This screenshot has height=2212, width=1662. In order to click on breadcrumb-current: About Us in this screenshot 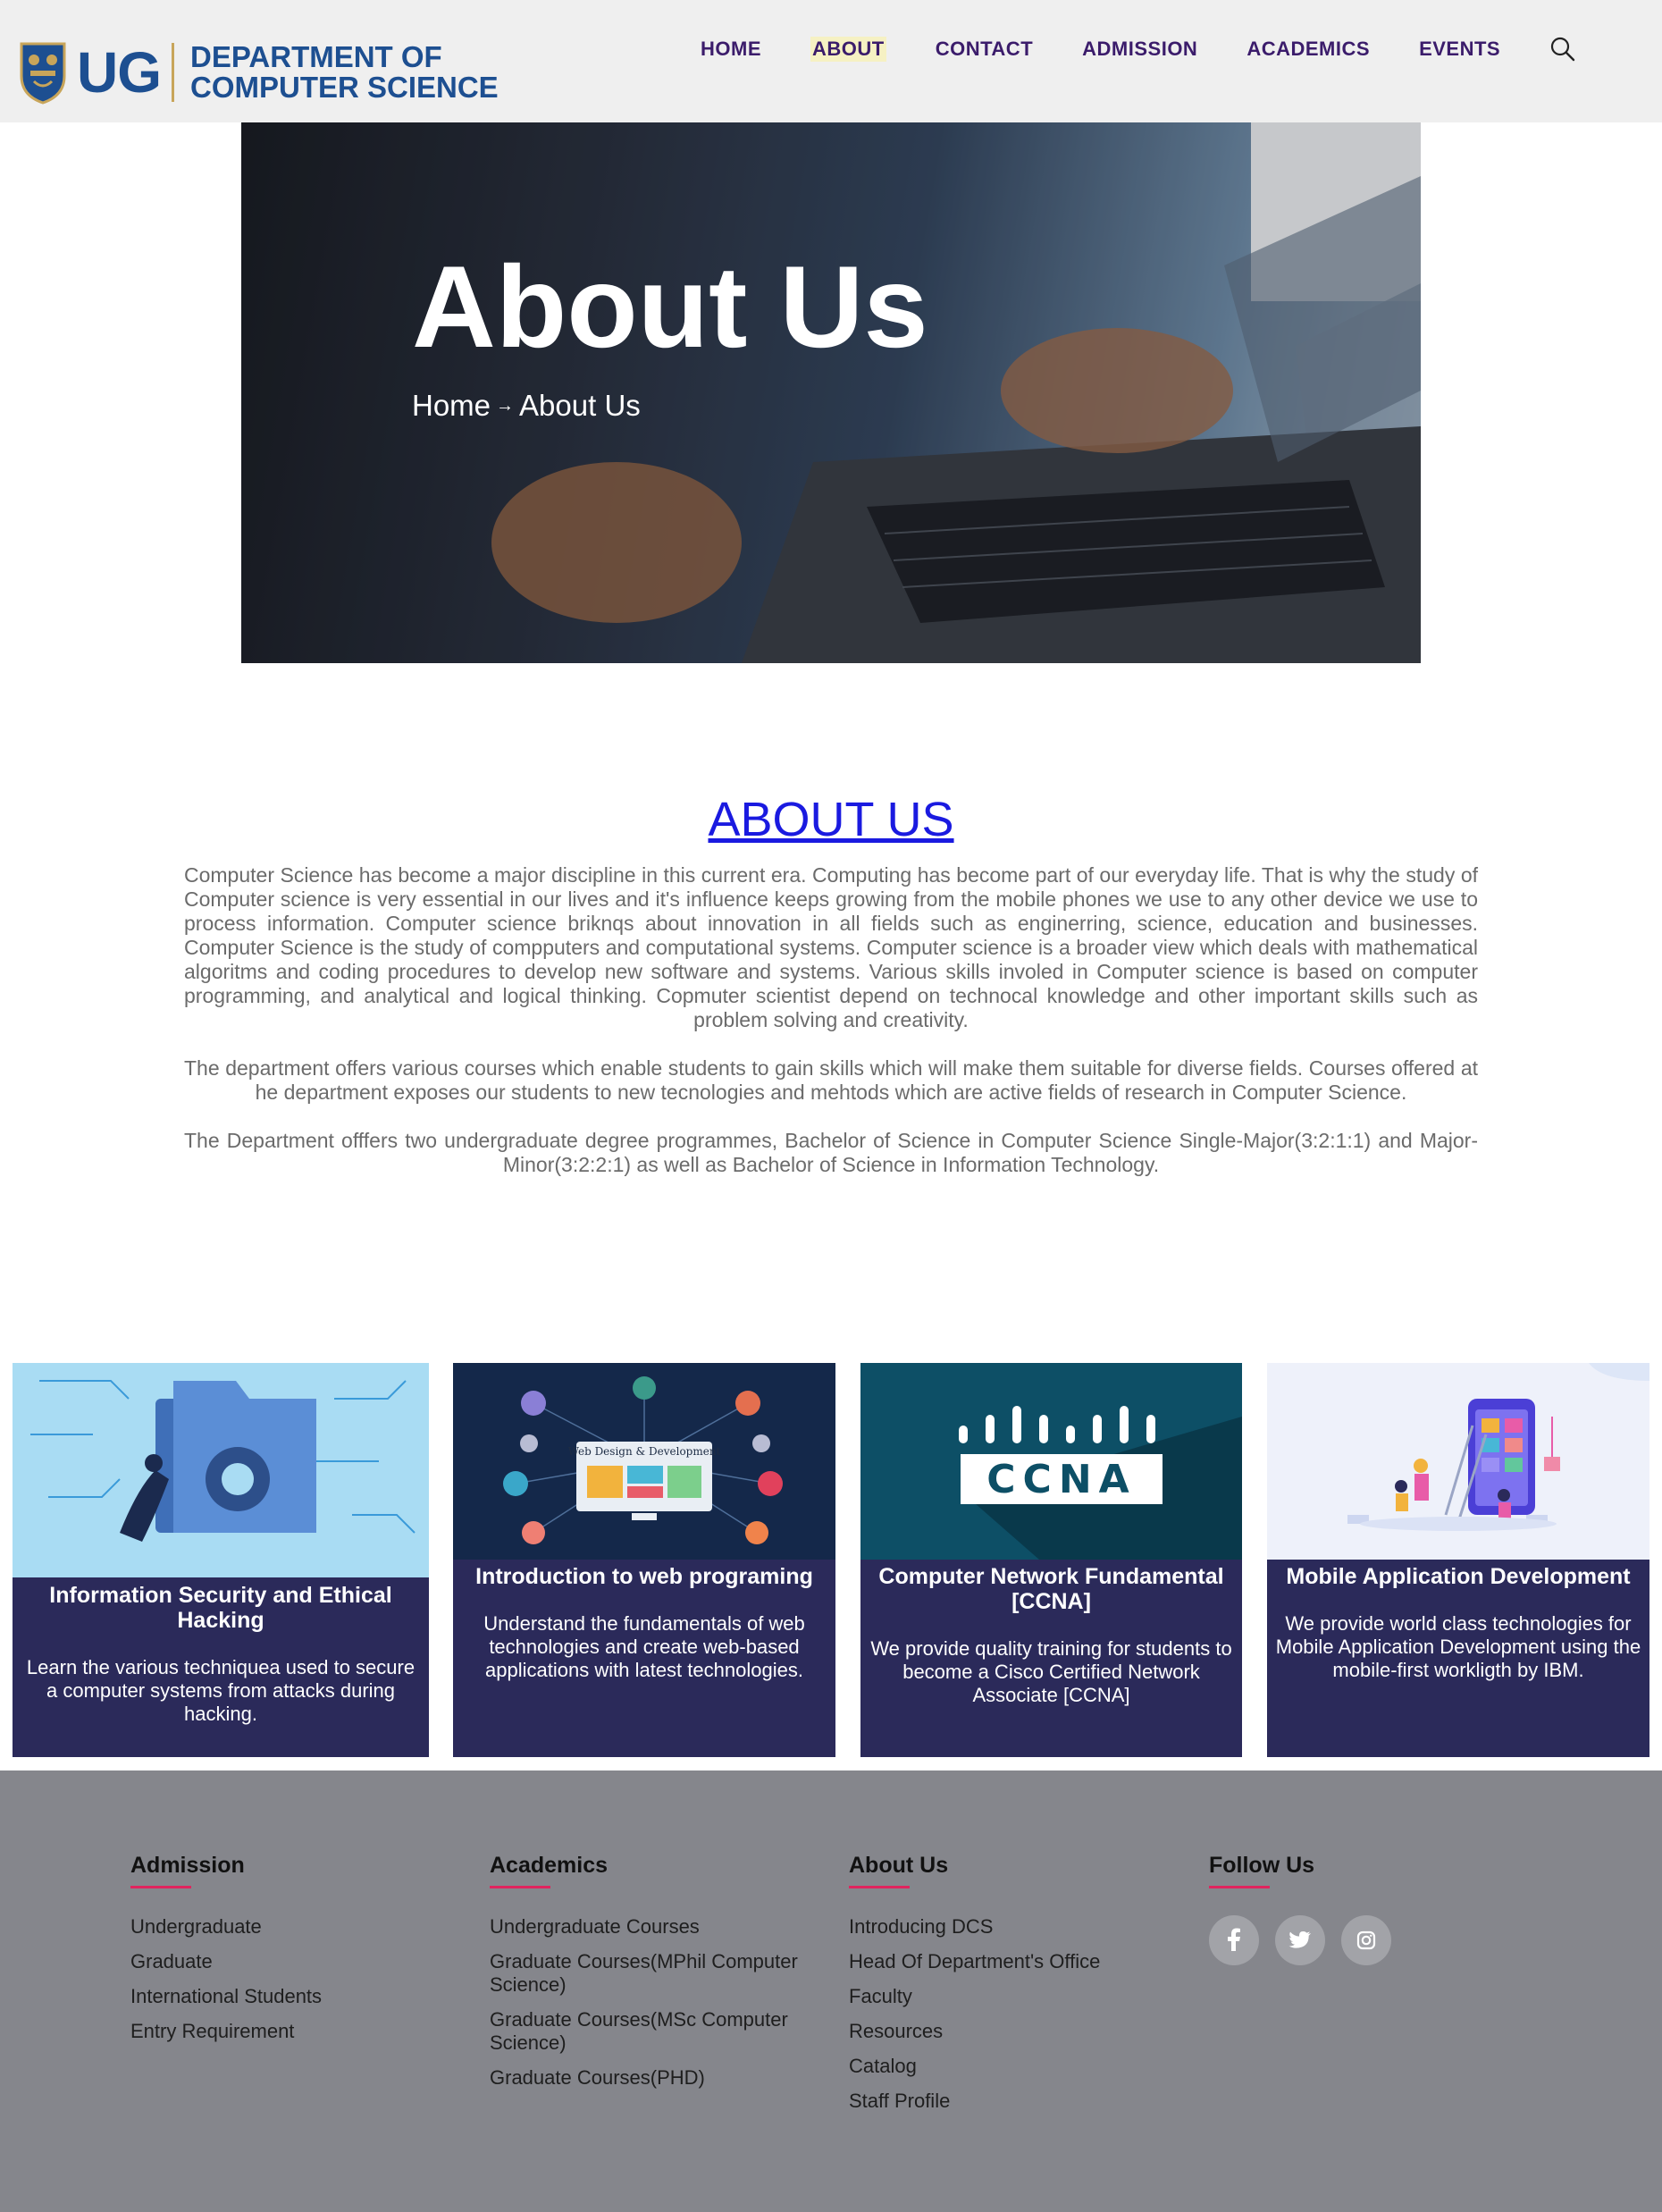, I will do `click(580, 405)`.